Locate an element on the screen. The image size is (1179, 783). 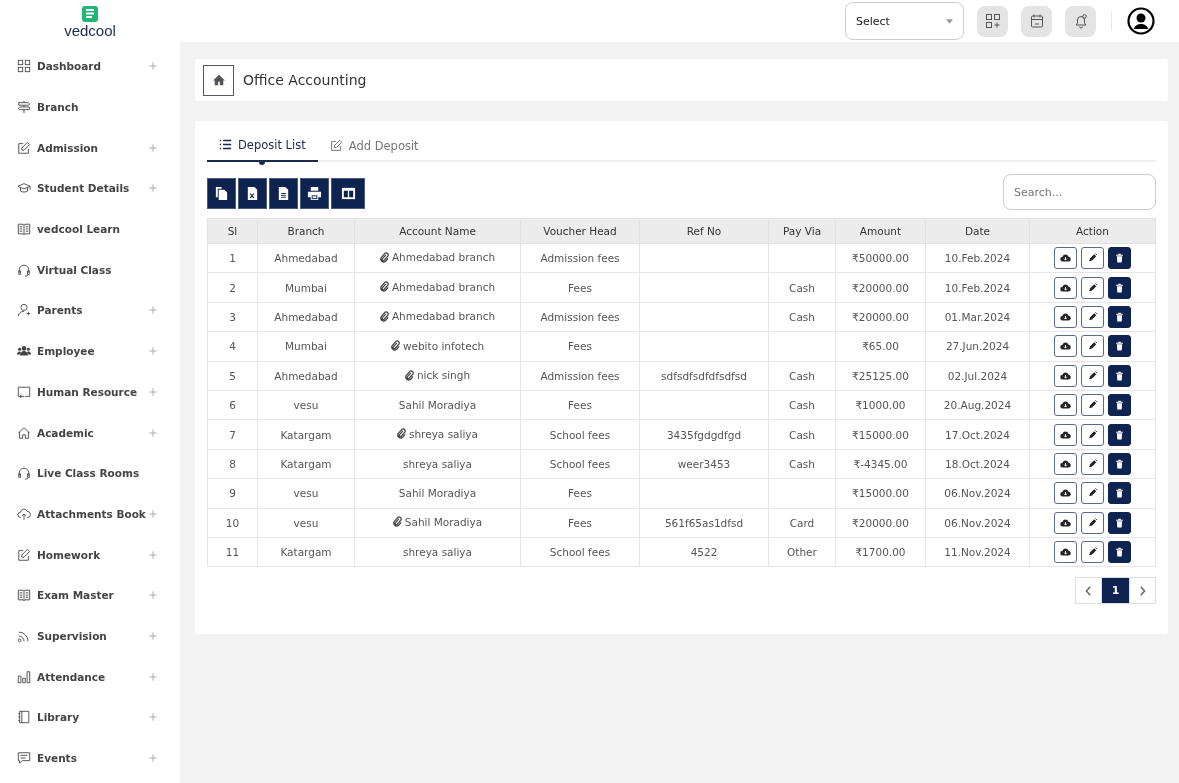
page-button: 1 is located at coordinates (1115, 591).